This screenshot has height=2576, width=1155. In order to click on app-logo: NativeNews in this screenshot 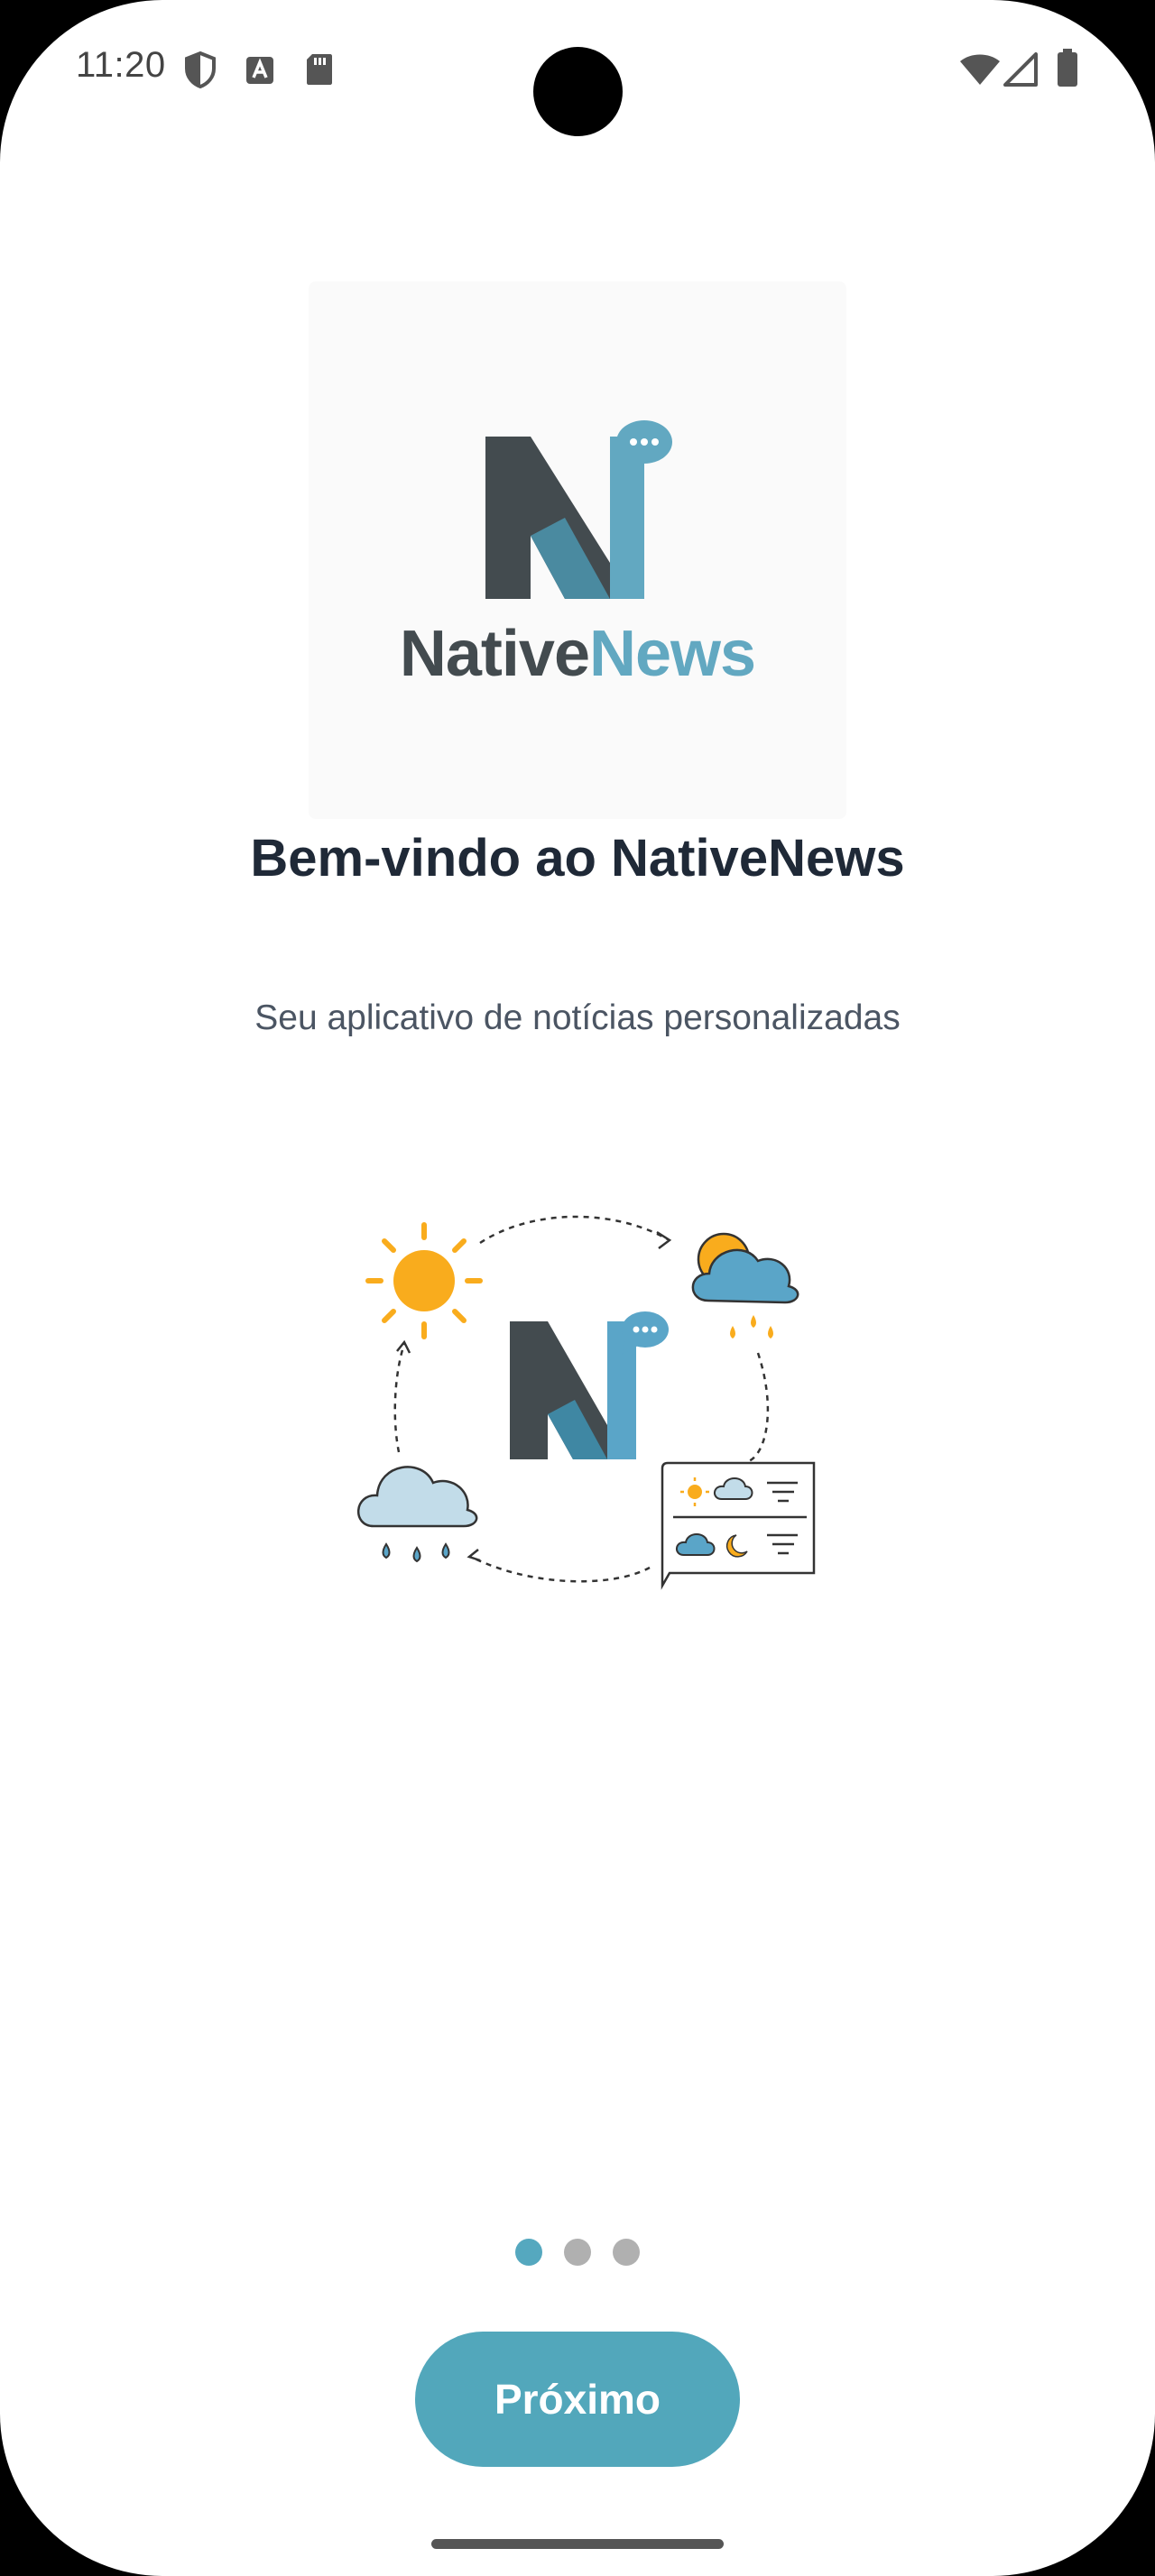, I will do `click(577, 550)`.